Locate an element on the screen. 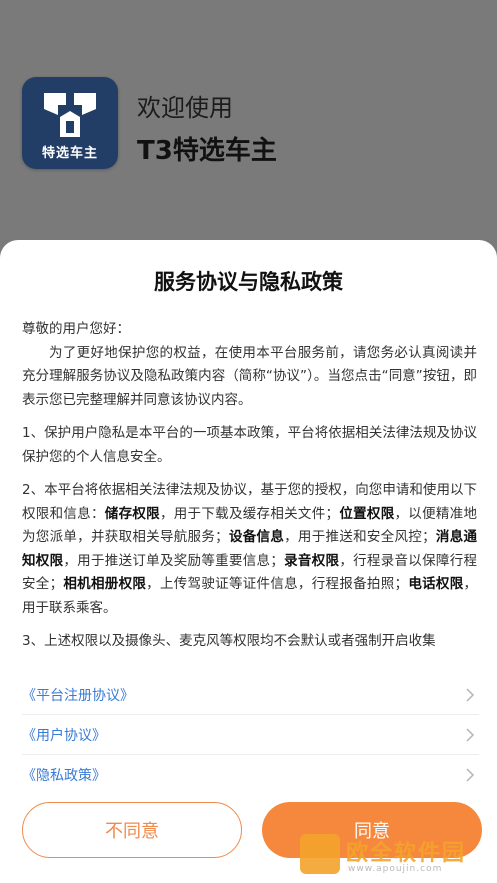 This screenshot has height=883, width=497. storage-permission: 储存权限 is located at coordinates (132, 513).